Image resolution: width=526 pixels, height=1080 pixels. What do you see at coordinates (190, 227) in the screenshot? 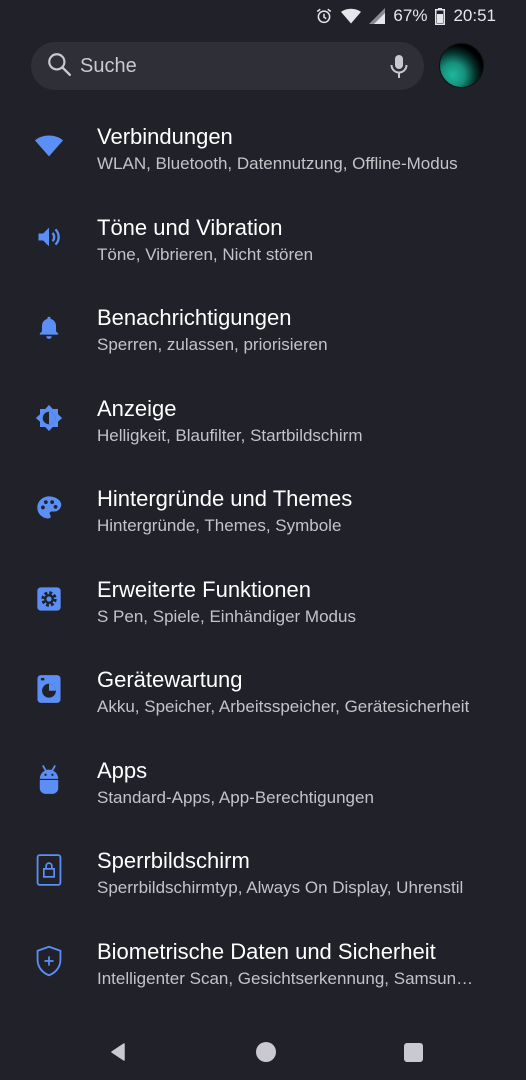
I see `item-title: Töne und Vibration` at bounding box center [190, 227].